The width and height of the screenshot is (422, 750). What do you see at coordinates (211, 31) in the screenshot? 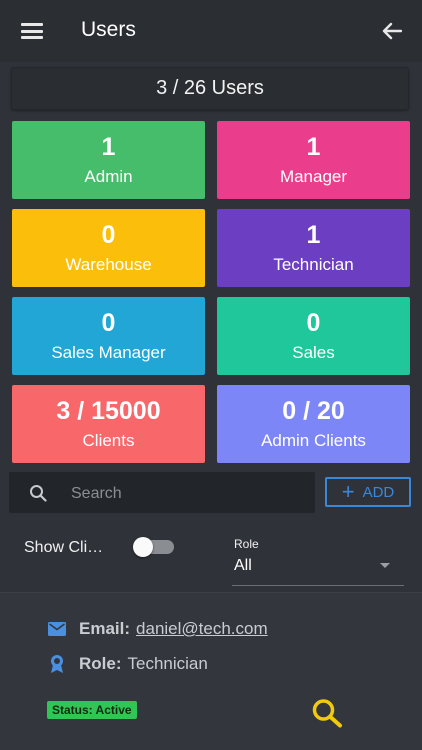
I see `app-bar: Users` at bounding box center [211, 31].